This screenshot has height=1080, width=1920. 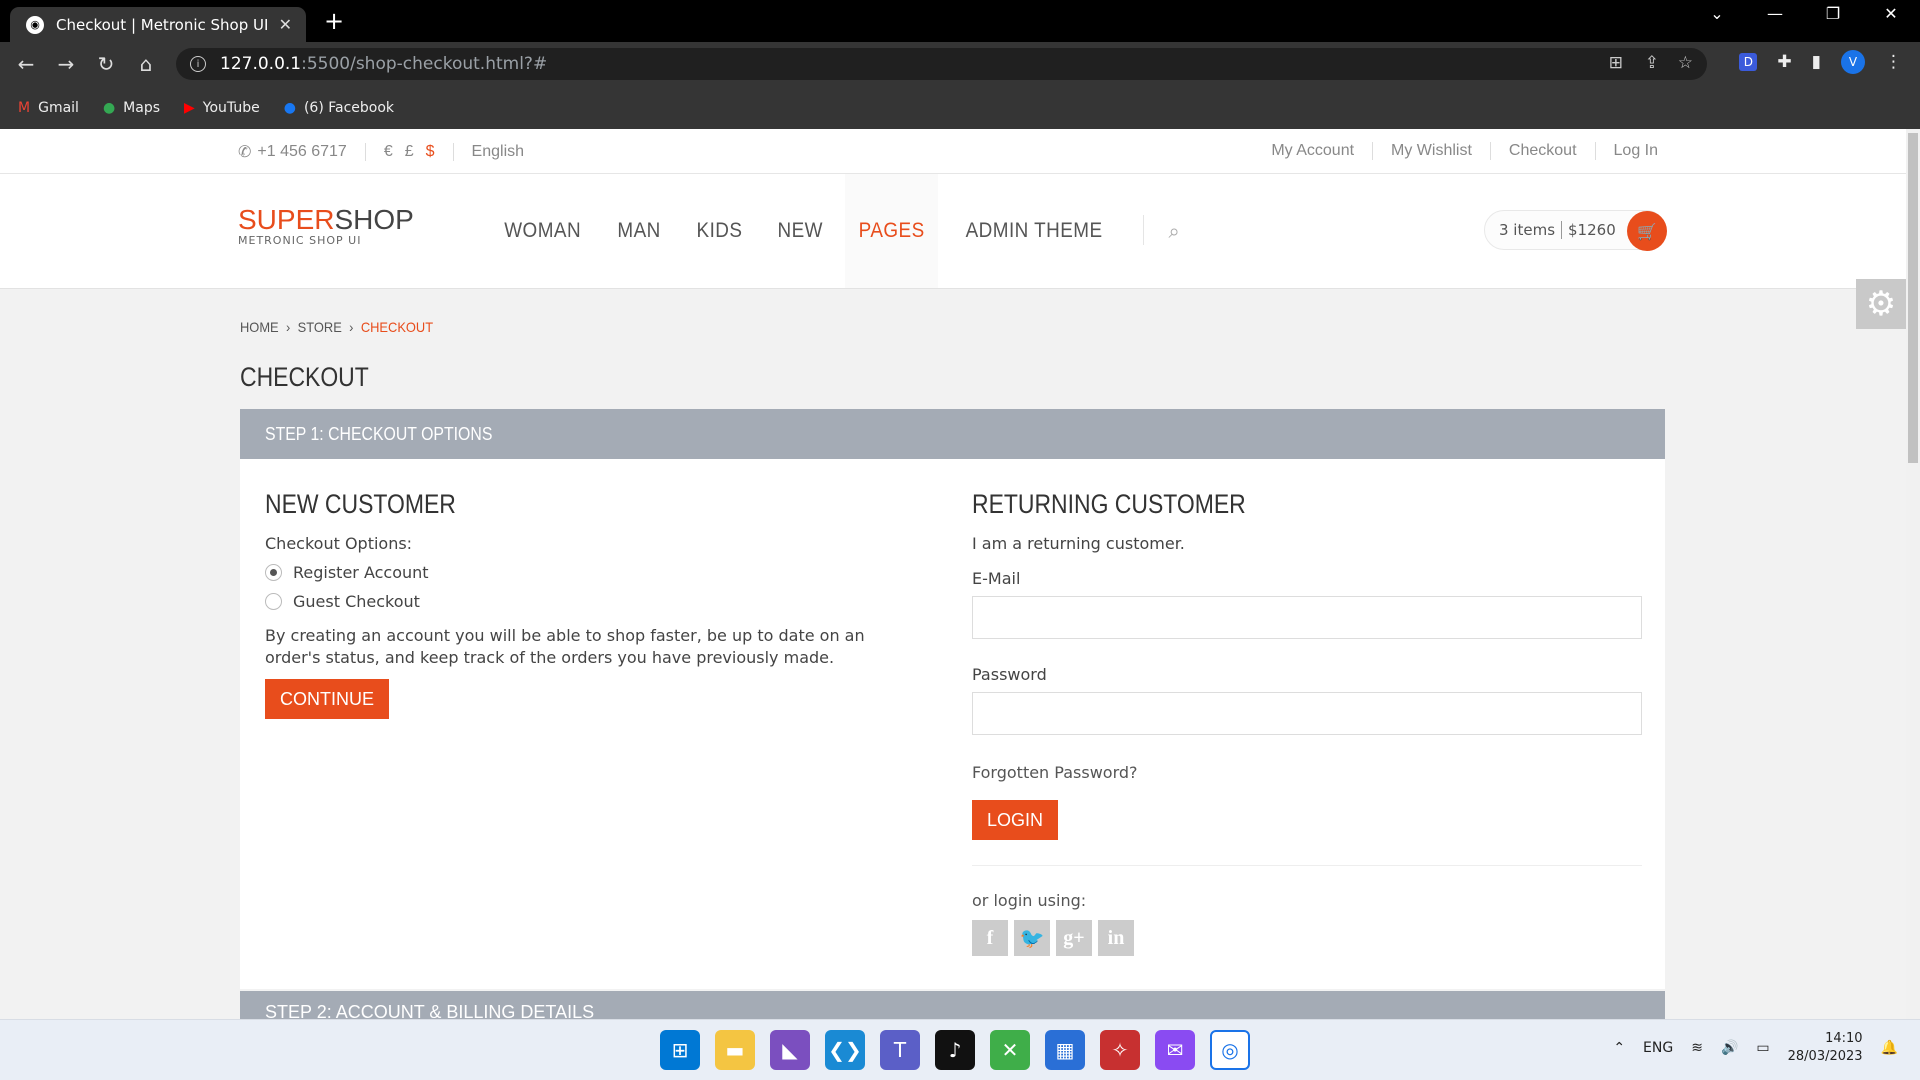 I want to click on browser-tab: ◉ Checkout | Metronic Shop UI ✕, so click(x=158, y=24).